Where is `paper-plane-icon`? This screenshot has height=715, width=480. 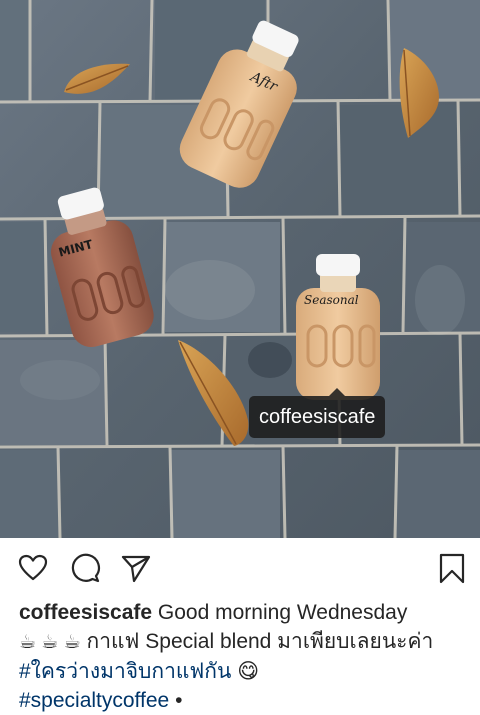 paper-plane-icon is located at coordinates (136, 569).